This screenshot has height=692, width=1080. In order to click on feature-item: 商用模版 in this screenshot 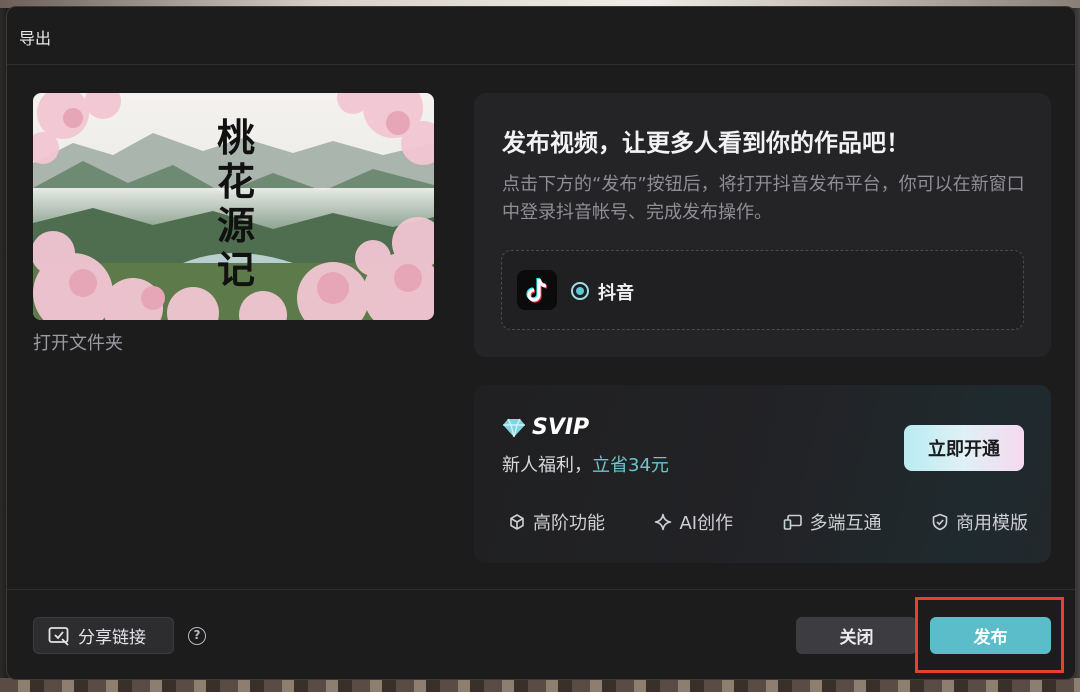, I will do `click(979, 522)`.